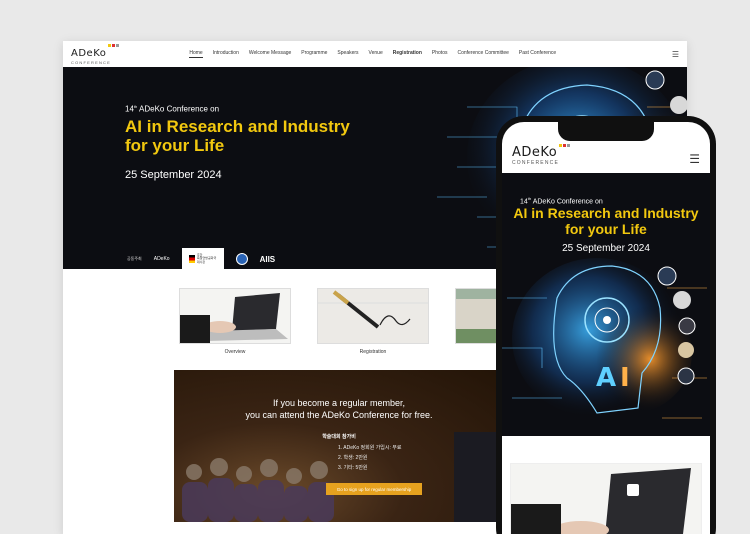 The height and width of the screenshot is (534, 750). What do you see at coordinates (482, 54) in the screenshot?
I see `nav-conference-committee: Conference Committee` at bounding box center [482, 54].